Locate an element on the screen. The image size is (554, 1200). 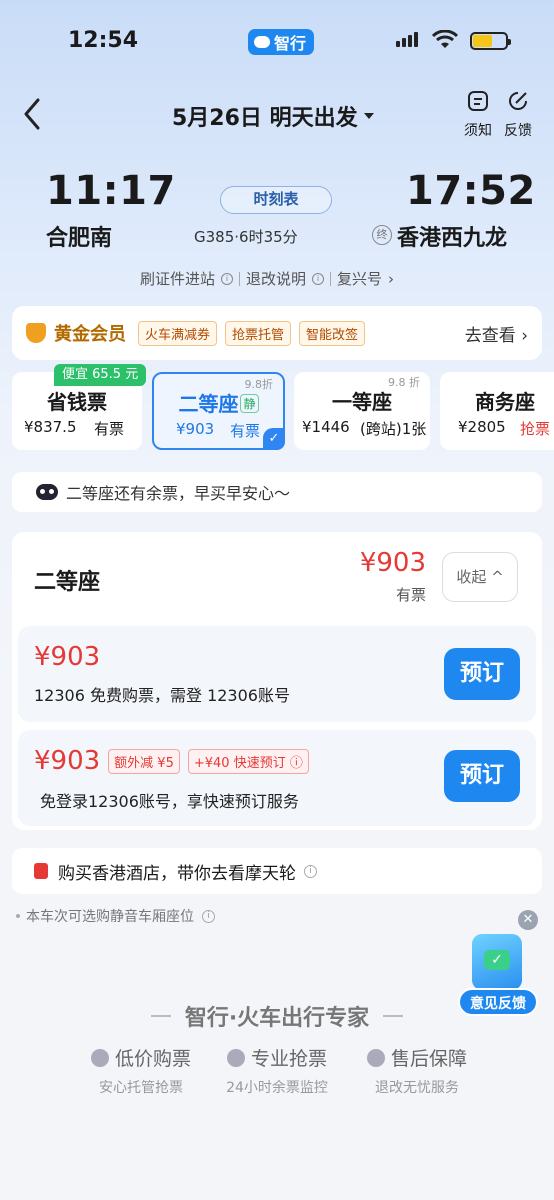
gold-title: 黄金会员 is located at coordinates (90, 334).